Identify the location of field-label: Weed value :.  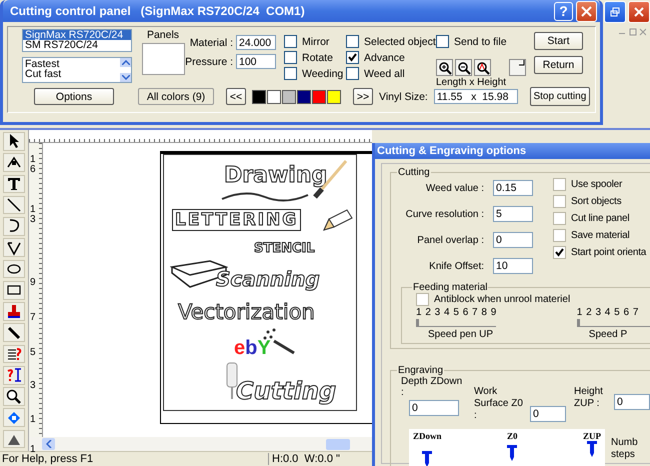
(455, 188).